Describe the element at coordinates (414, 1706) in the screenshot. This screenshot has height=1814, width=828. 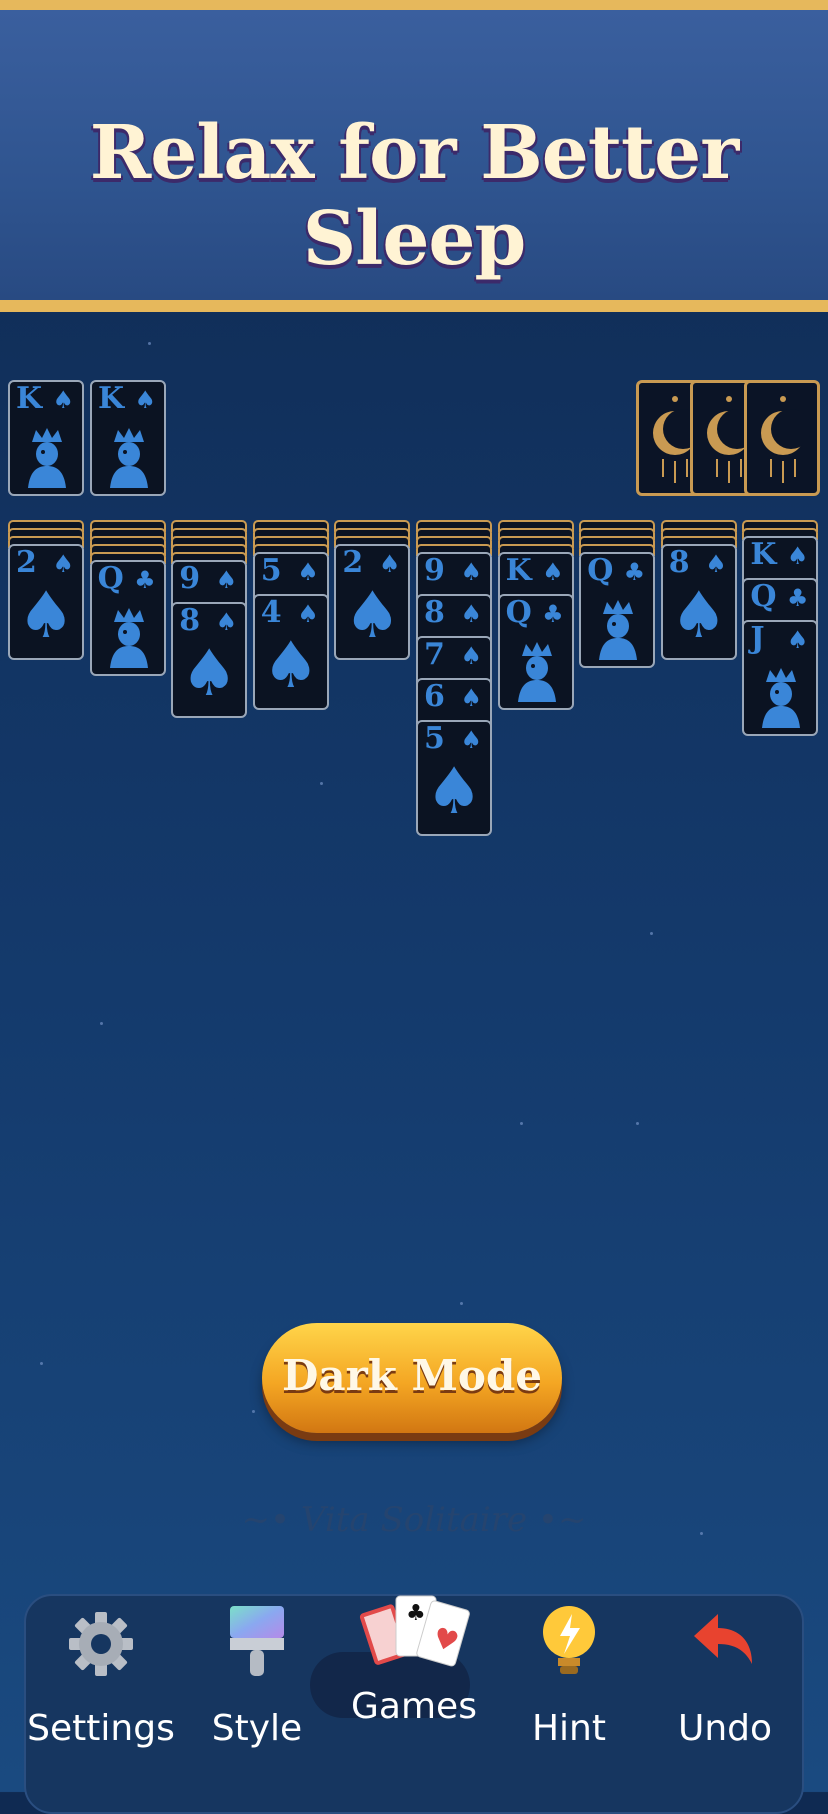
I see `games-label: Games` at that location.